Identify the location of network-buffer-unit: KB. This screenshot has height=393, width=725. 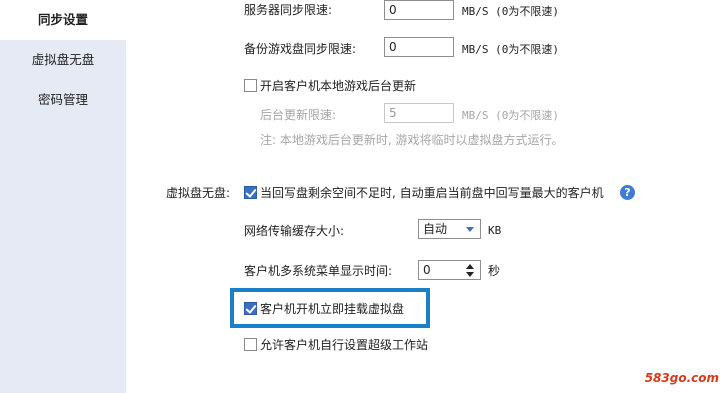
(495, 230).